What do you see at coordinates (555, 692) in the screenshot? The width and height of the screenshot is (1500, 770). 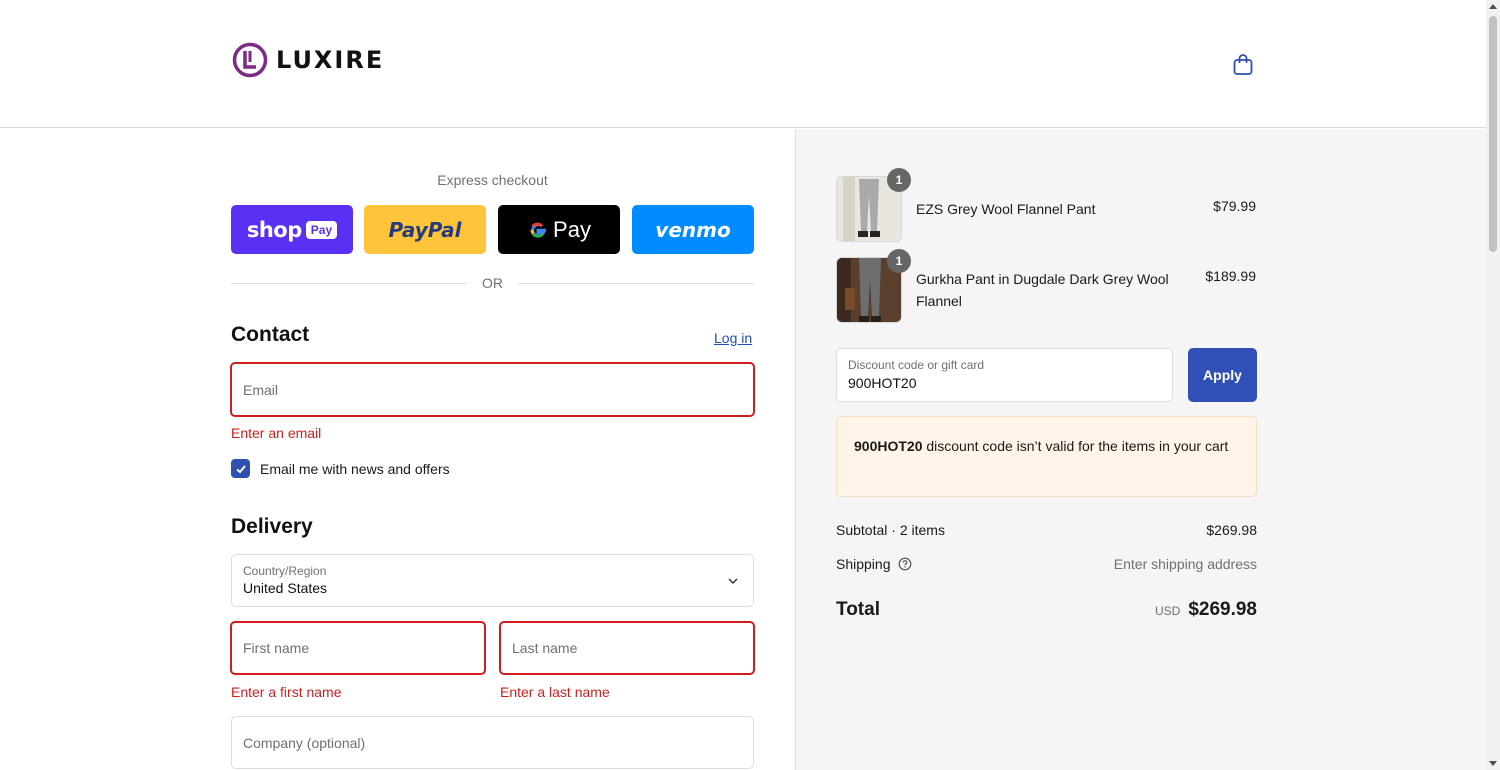 I see `last-name-error: Enter a last name` at bounding box center [555, 692].